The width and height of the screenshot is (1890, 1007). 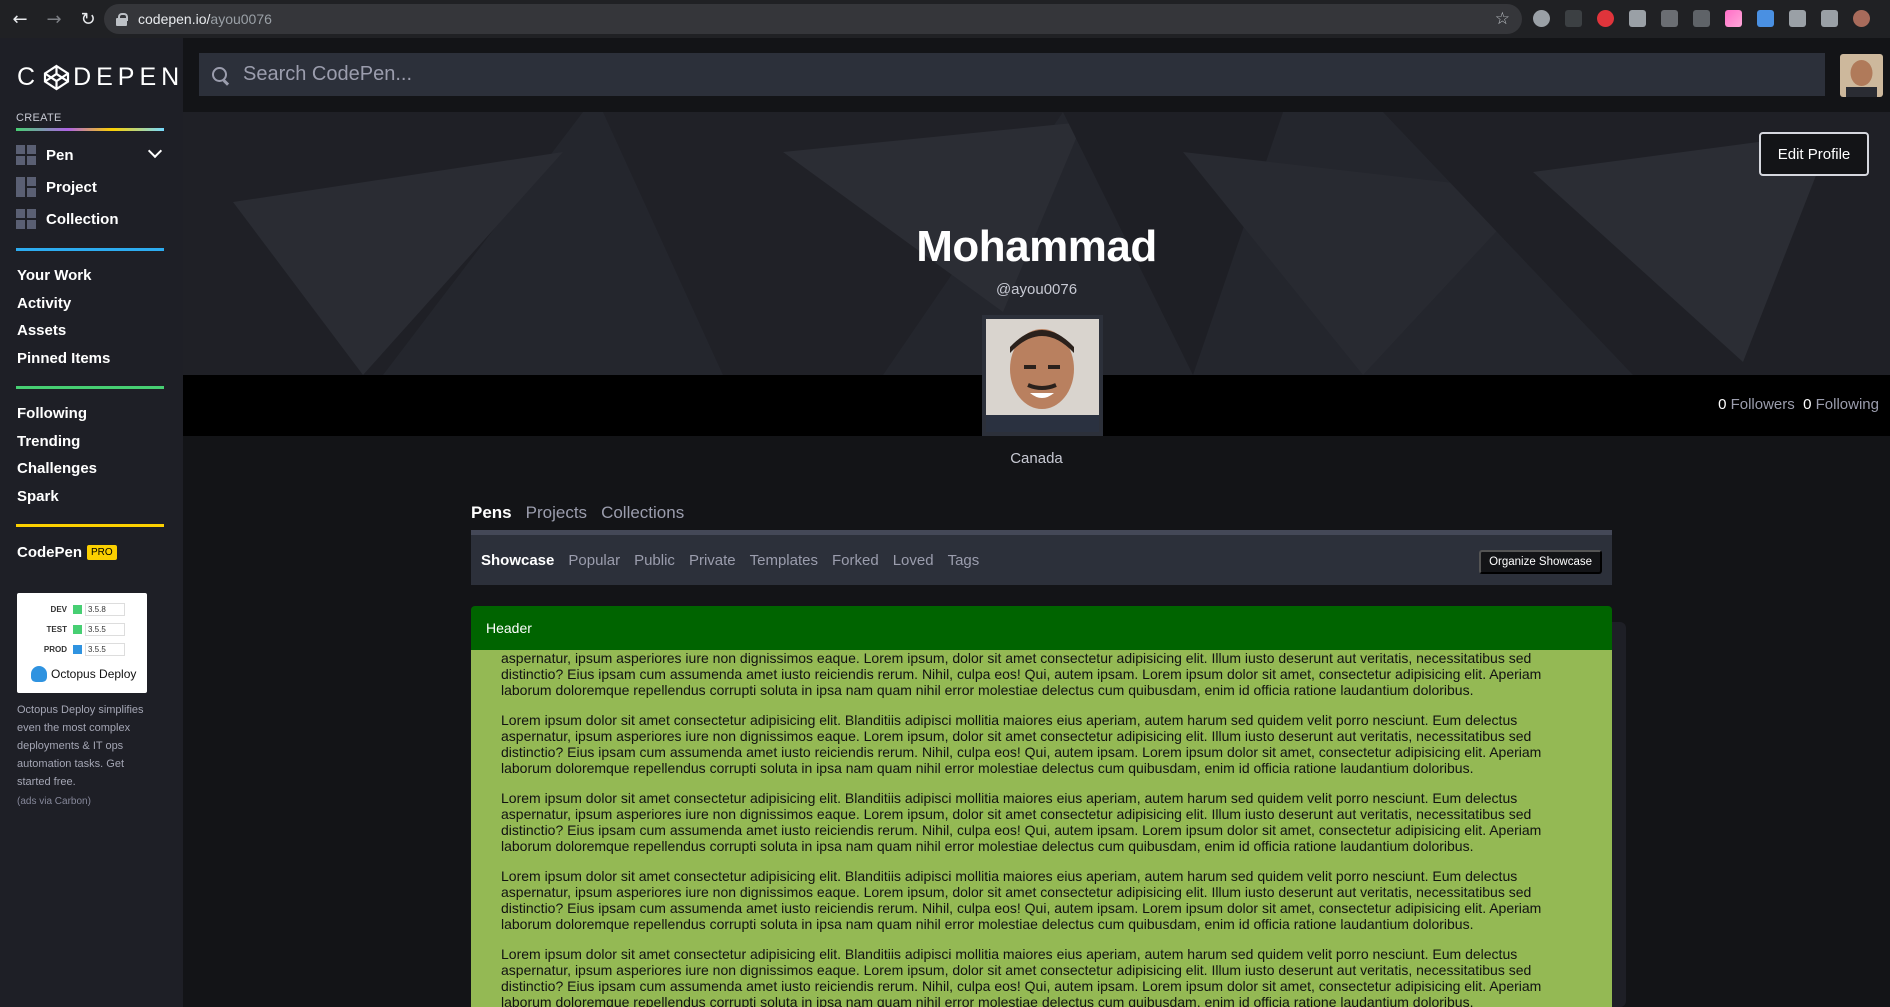 What do you see at coordinates (57, 468) in the screenshot?
I see `nav-challenges: Challenges` at bounding box center [57, 468].